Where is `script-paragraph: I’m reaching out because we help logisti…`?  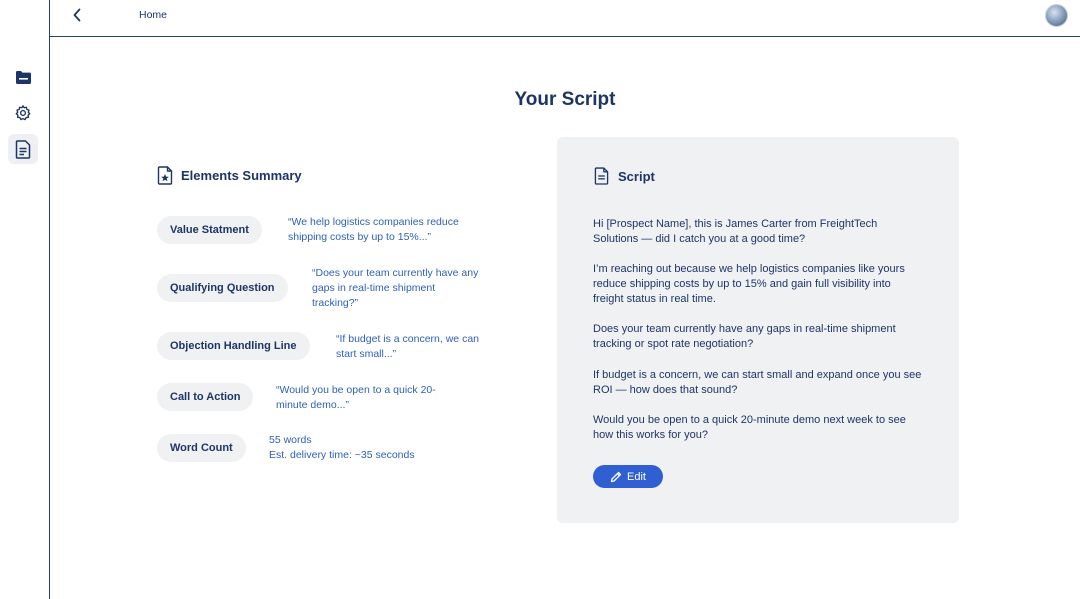
script-paragraph: I’m reaching out because we help logisti… is located at coordinates (749, 284).